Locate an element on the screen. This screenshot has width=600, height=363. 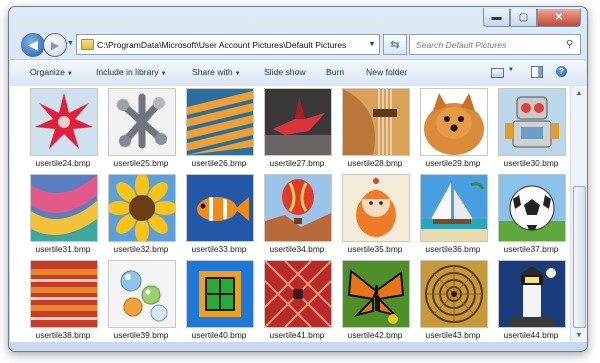
colorful-scarf-thumbnail is located at coordinates (64, 208).